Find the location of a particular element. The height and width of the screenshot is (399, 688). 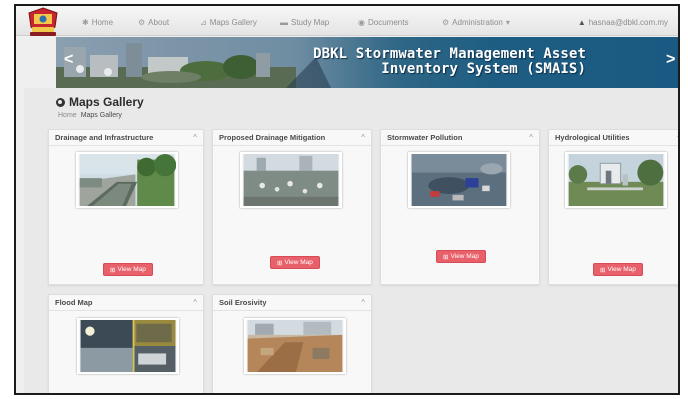

nav-about: ⚙ About is located at coordinates (153, 22).